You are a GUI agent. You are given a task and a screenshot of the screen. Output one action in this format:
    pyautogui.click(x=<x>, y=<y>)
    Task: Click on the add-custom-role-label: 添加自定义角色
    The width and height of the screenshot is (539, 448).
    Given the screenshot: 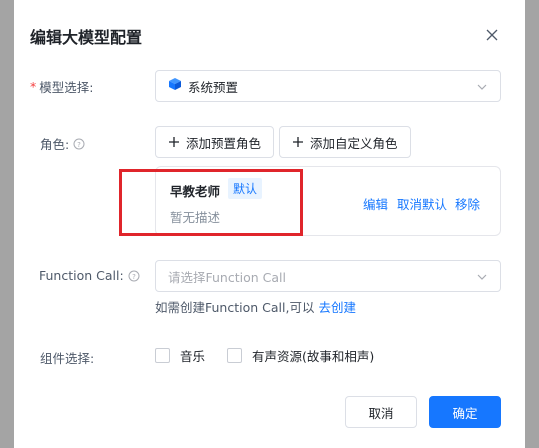 What is the action you would take?
    pyautogui.click(x=354, y=143)
    